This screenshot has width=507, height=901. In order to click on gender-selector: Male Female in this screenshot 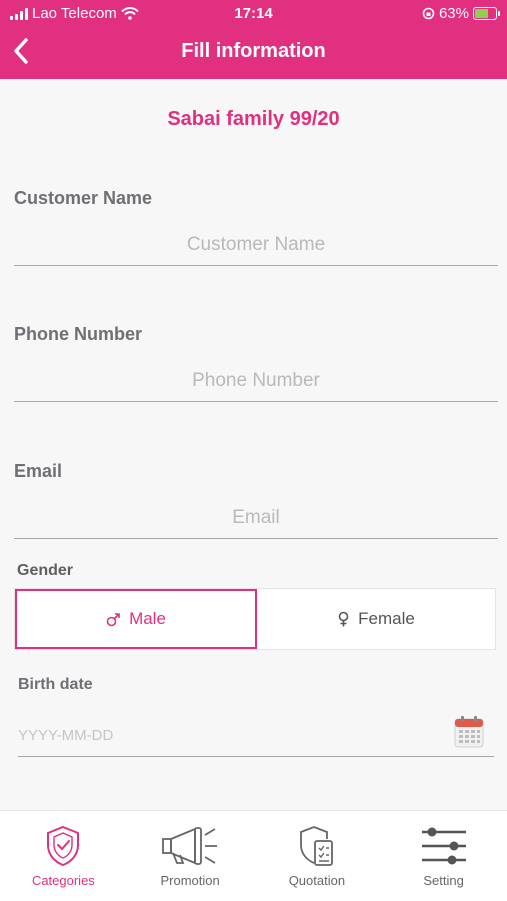, I will do `click(255, 619)`.